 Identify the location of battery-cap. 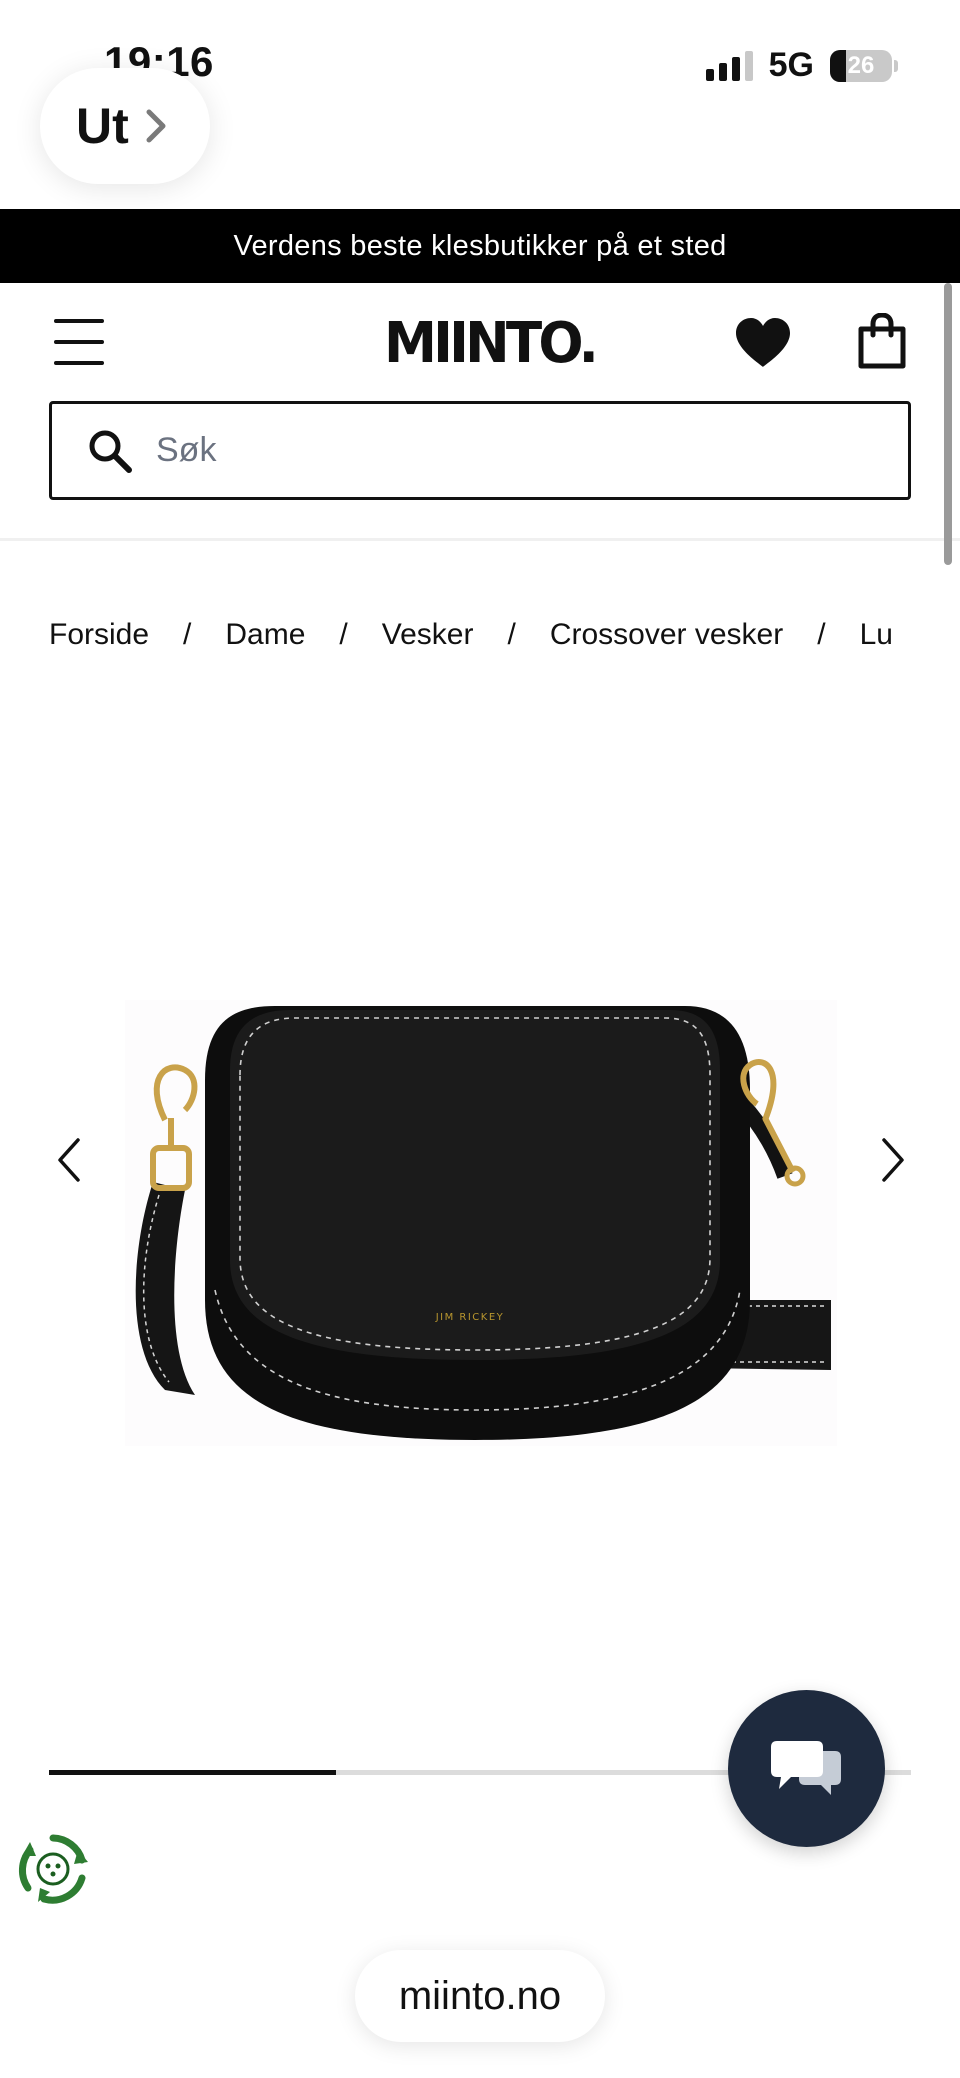
(896, 65).